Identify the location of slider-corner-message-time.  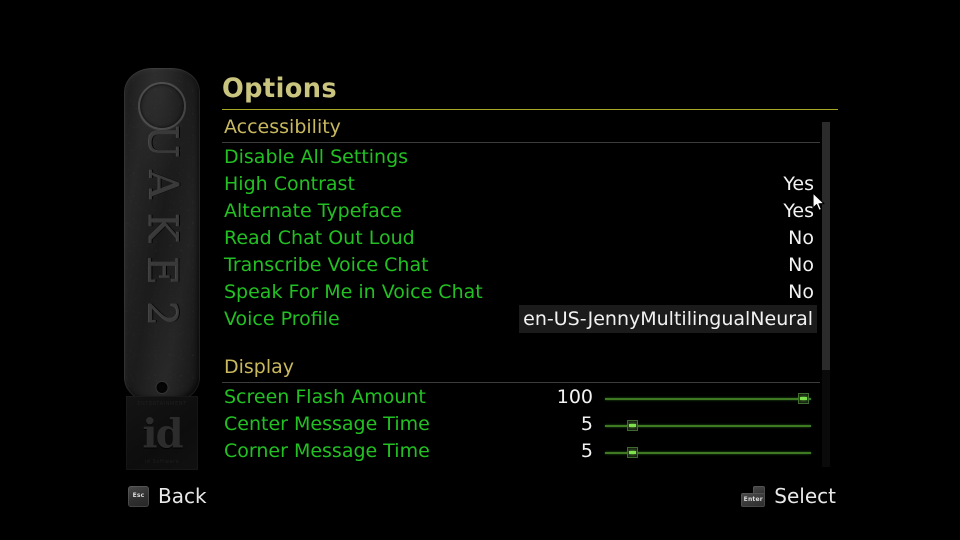
(708, 452).